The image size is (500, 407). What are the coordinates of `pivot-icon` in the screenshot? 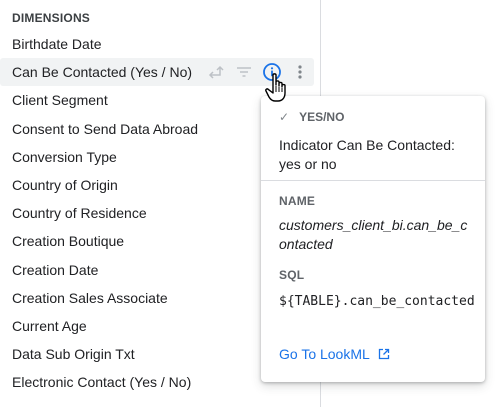 It's located at (216, 72).